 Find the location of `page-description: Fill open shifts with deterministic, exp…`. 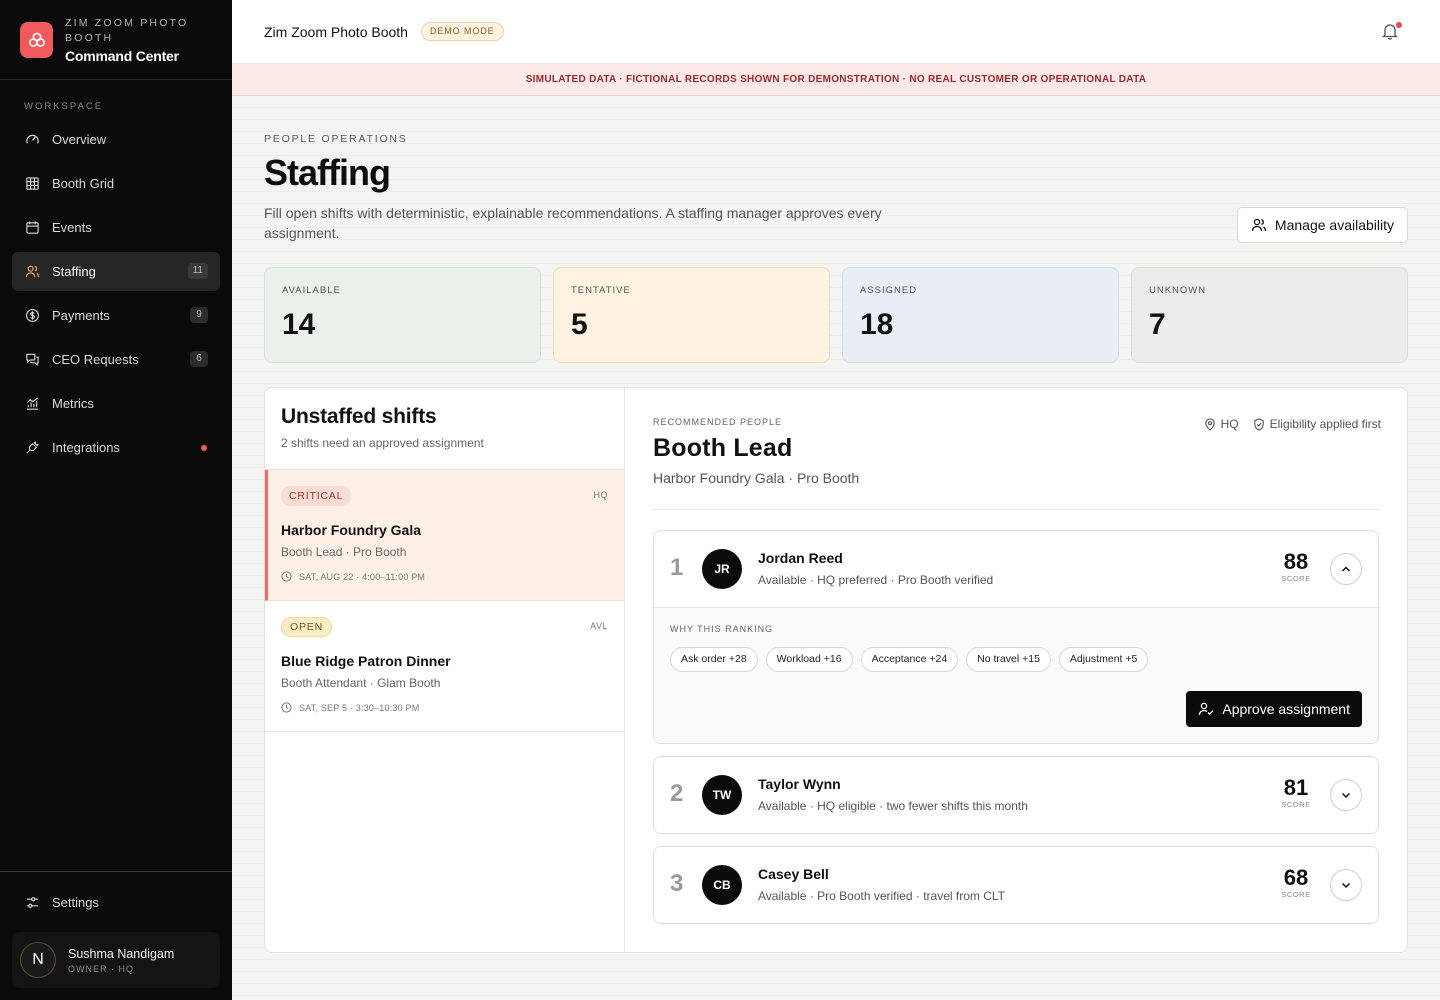

page-description: Fill open shifts with deterministic, exp… is located at coordinates (573, 223).